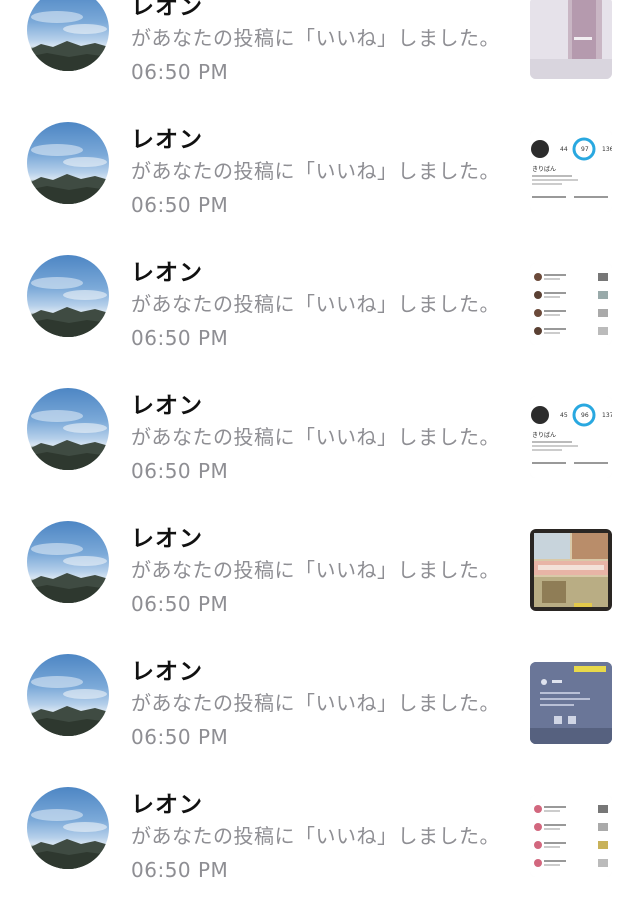 Image resolution: width=640 pixels, height=905 pixels. What do you see at coordinates (571, 437) in the screenshot?
I see `post-thumbnail: 45 96 137 きりばん` at bounding box center [571, 437].